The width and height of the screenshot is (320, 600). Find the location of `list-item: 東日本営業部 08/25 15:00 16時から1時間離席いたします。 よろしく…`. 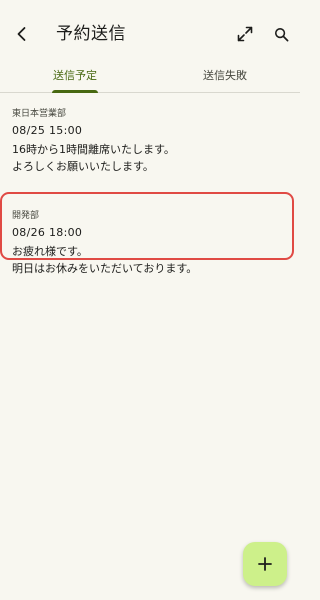

list-item: 東日本営業部 08/25 15:00 16時から1時間離席いたします。 よろしく… is located at coordinates (150, 143).